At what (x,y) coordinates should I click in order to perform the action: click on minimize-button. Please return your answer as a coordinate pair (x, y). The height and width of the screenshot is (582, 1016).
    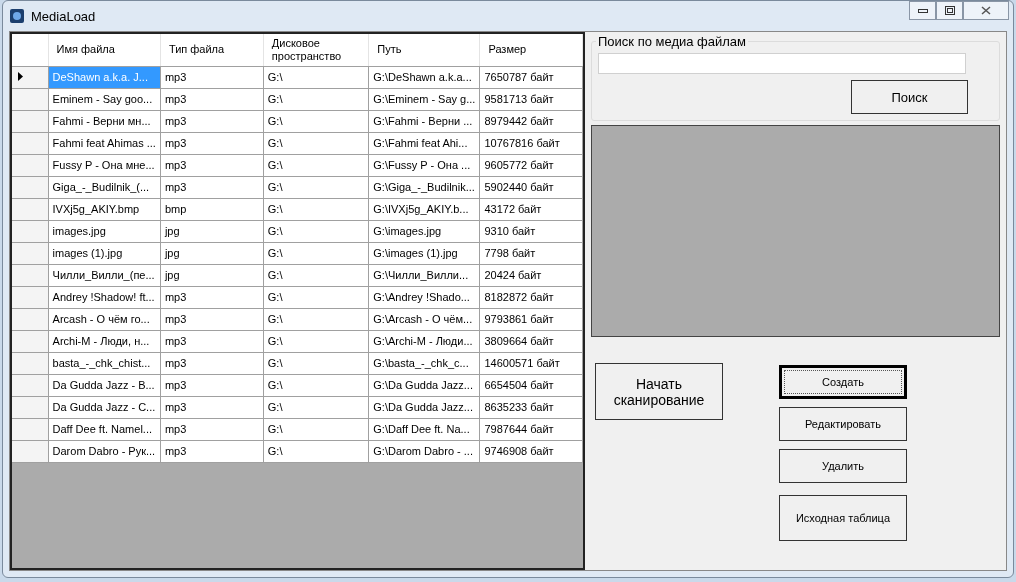
    Looking at the image, I should click on (922, 10).